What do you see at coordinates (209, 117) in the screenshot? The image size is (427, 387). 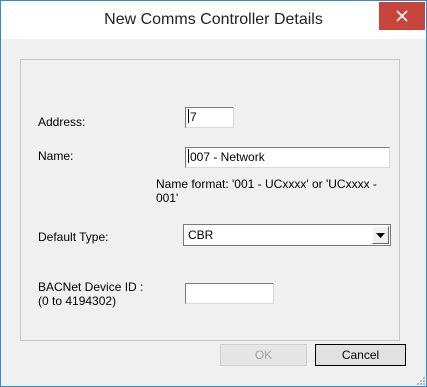 I see `address-input: 7` at bounding box center [209, 117].